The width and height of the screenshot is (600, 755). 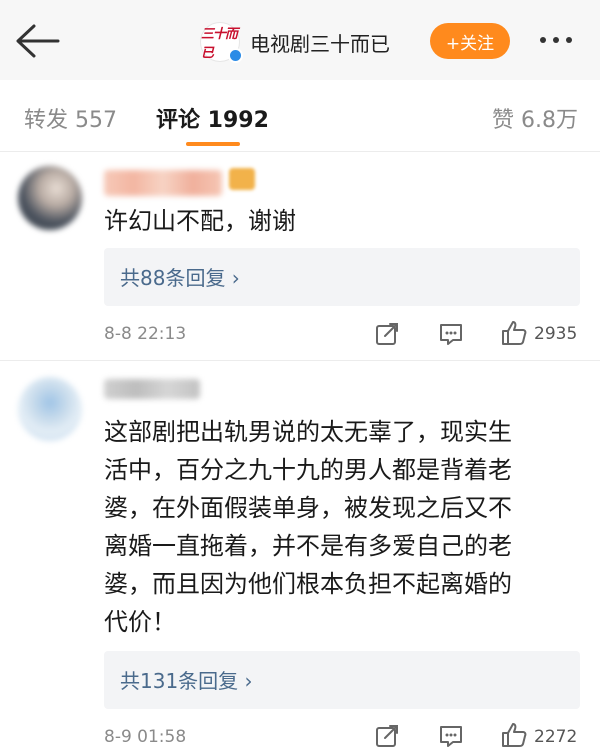 I want to click on back-arrow-icon, so click(x=37, y=41).